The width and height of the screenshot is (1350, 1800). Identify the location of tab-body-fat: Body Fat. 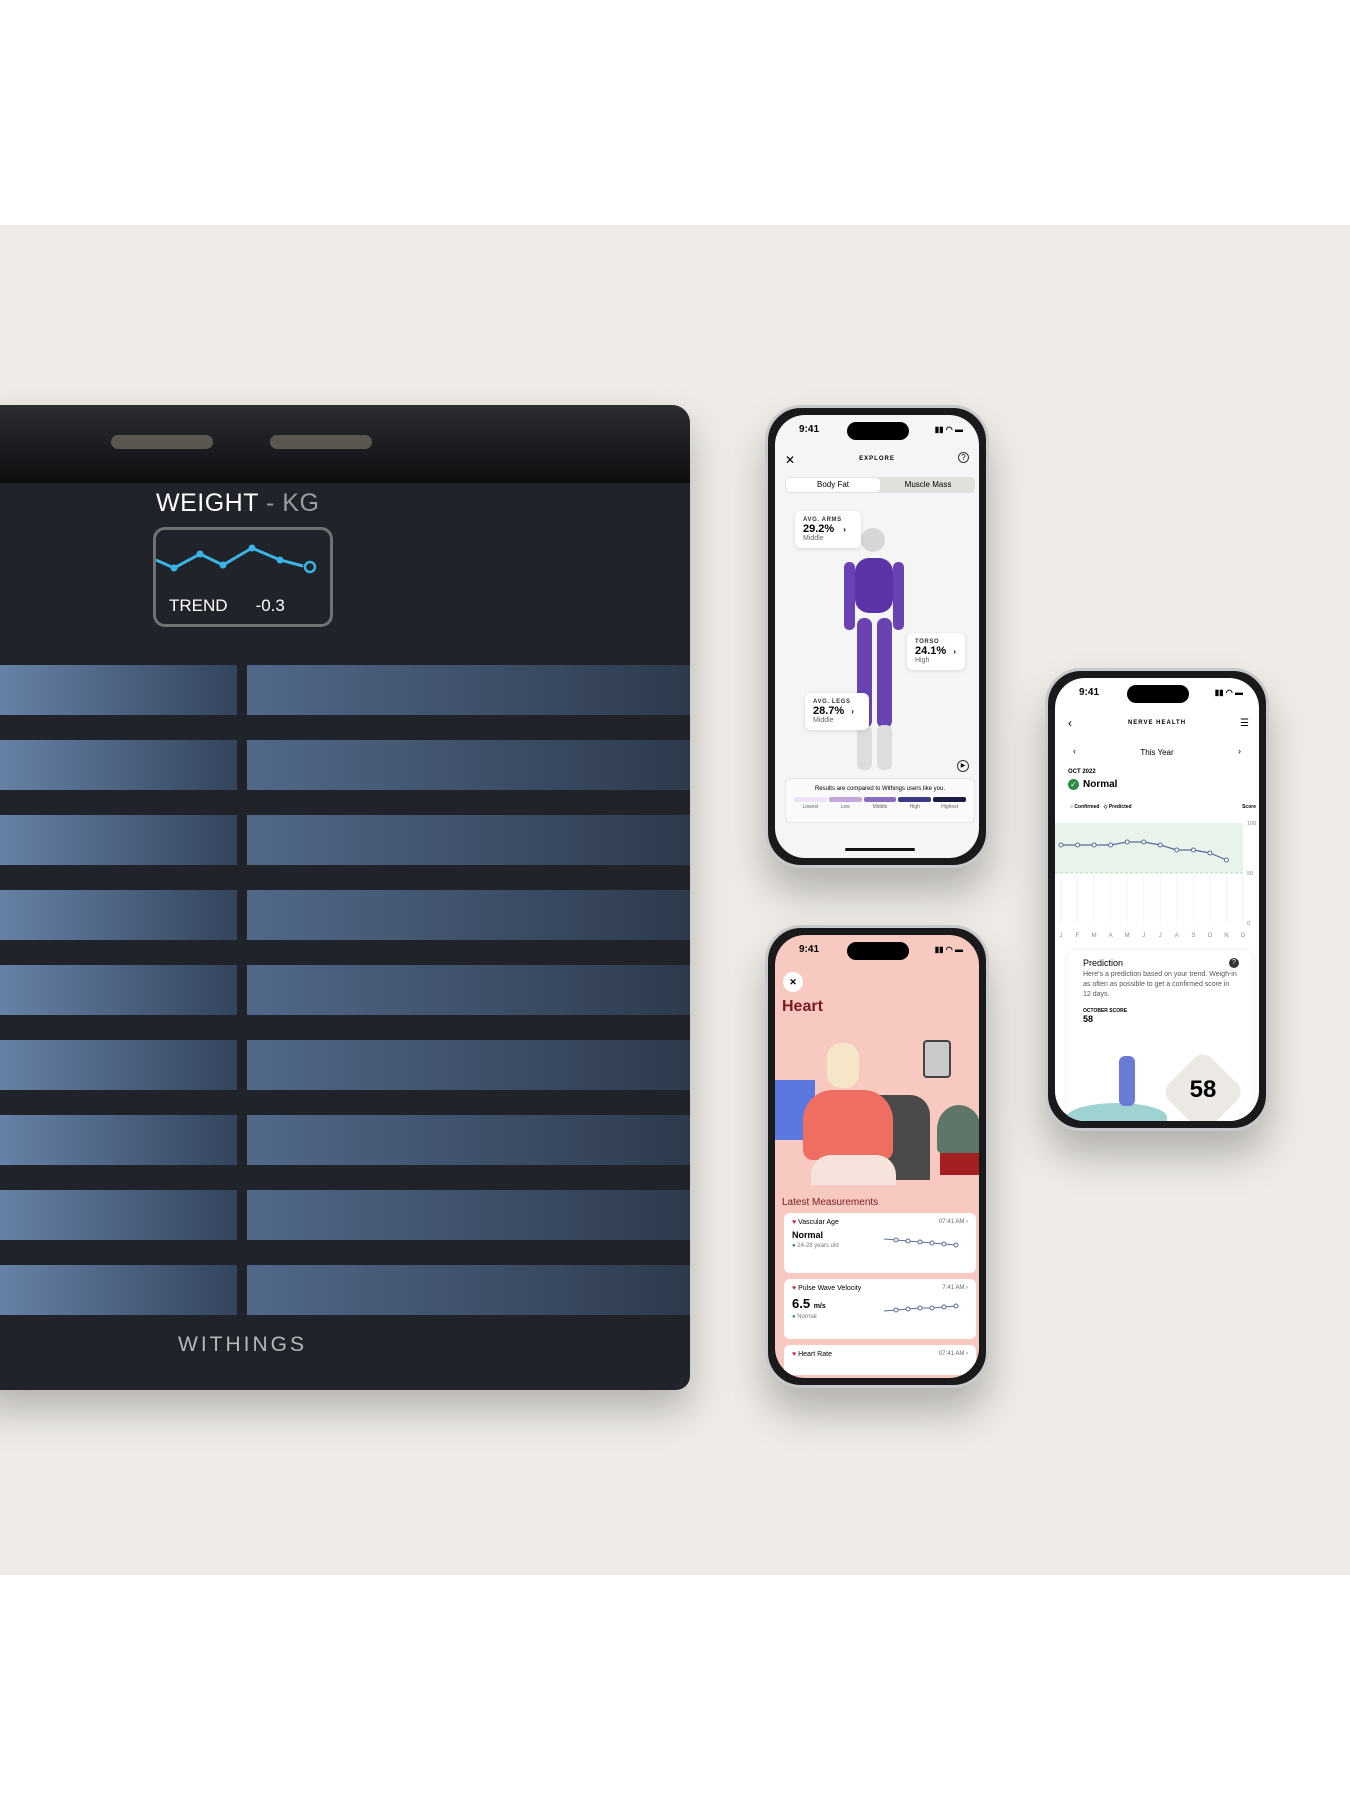
(833, 485).